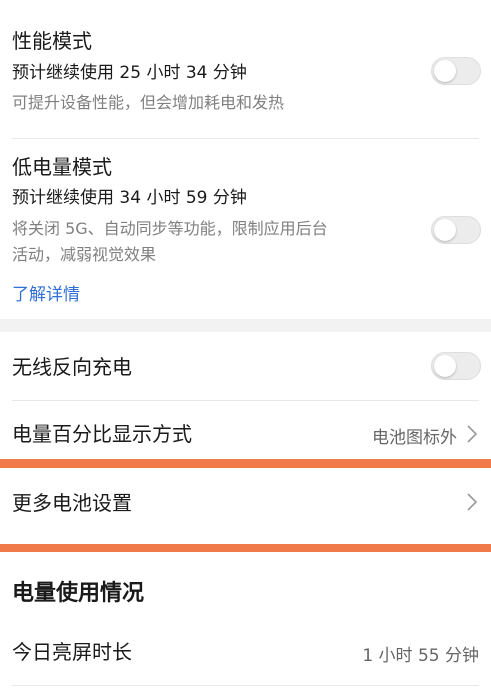 The height and width of the screenshot is (697, 491). What do you see at coordinates (129, 198) in the screenshot?
I see `low-power-mode-estimate: 预计继续使用 34 小时 59 分钟` at bounding box center [129, 198].